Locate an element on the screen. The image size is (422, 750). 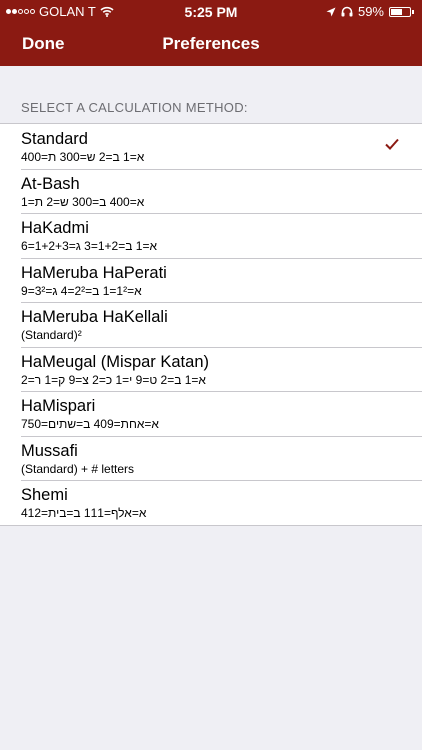
status-right: 59% is located at coordinates (370, 11).